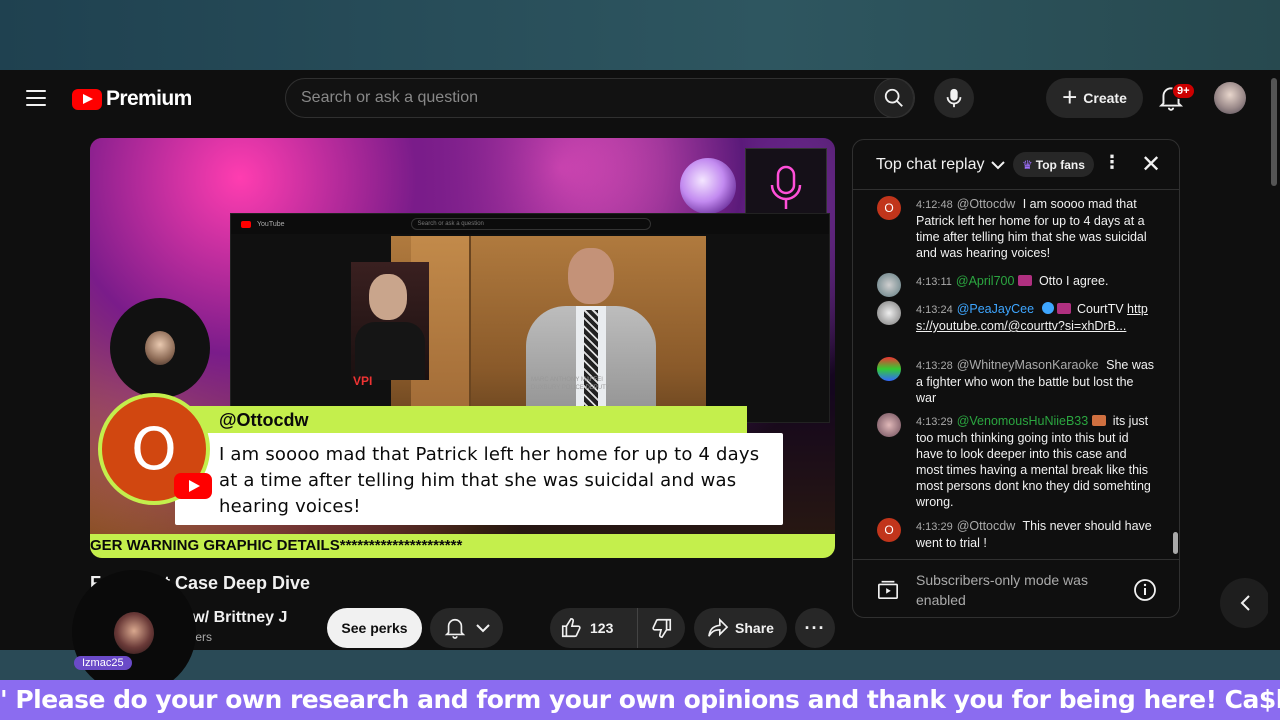  Describe the element at coordinates (740, 628) in the screenshot. I see `share-button: Share` at that location.